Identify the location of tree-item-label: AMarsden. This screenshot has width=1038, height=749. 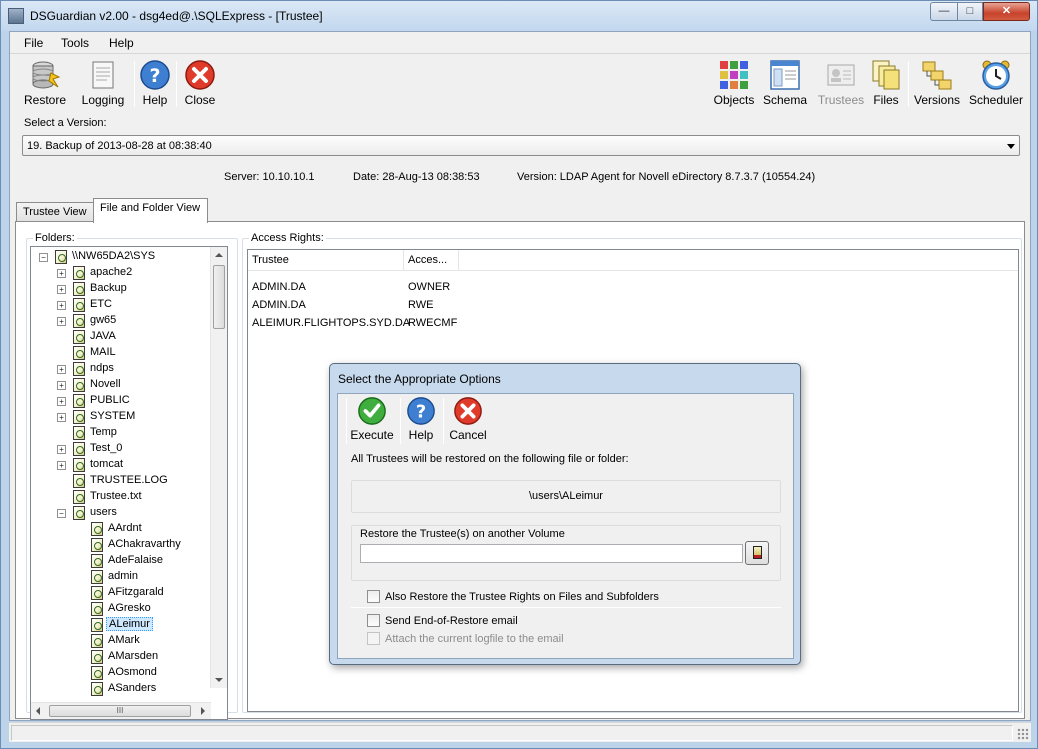
(133, 656).